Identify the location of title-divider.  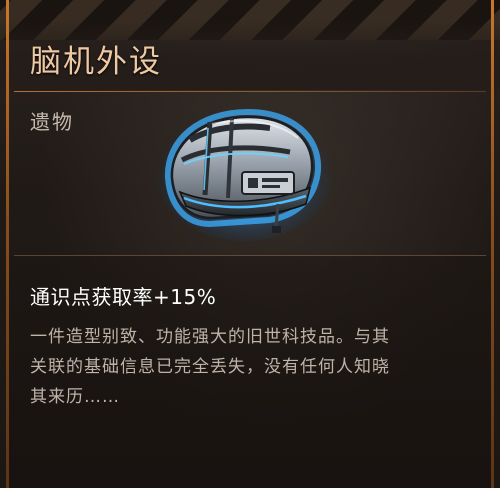
(250, 91).